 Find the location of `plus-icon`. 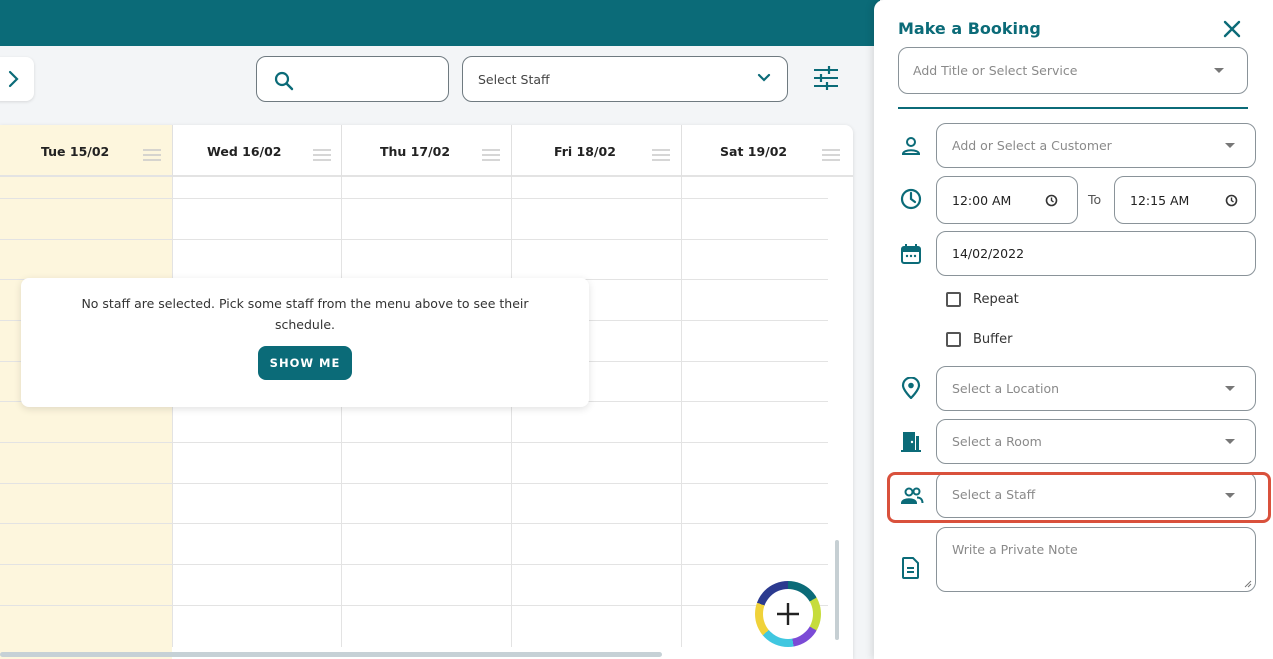

plus-icon is located at coordinates (788, 614).